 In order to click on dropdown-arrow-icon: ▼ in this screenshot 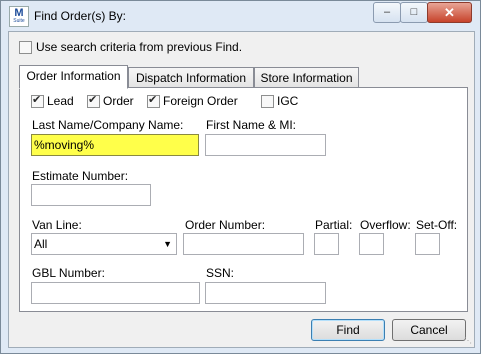, I will do `click(167, 244)`.